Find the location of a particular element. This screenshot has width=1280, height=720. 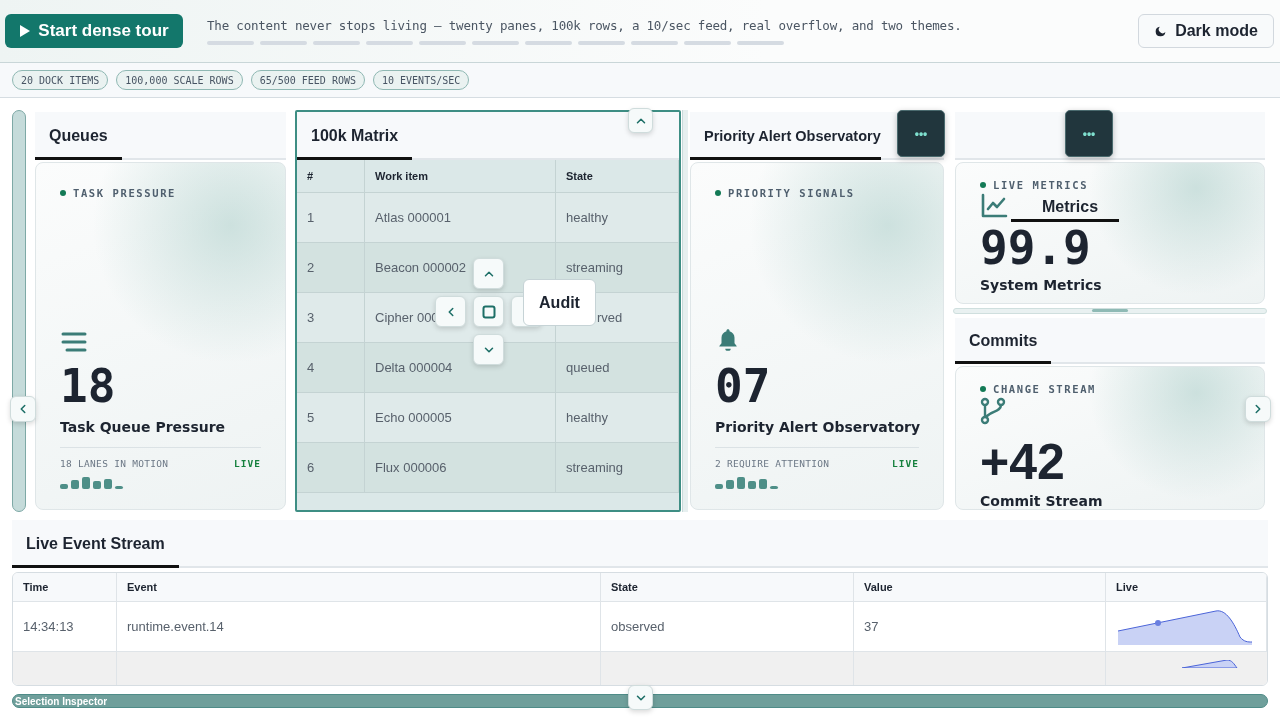

eyebrow-label: CHANGE STREAM is located at coordinates (1110, 389).